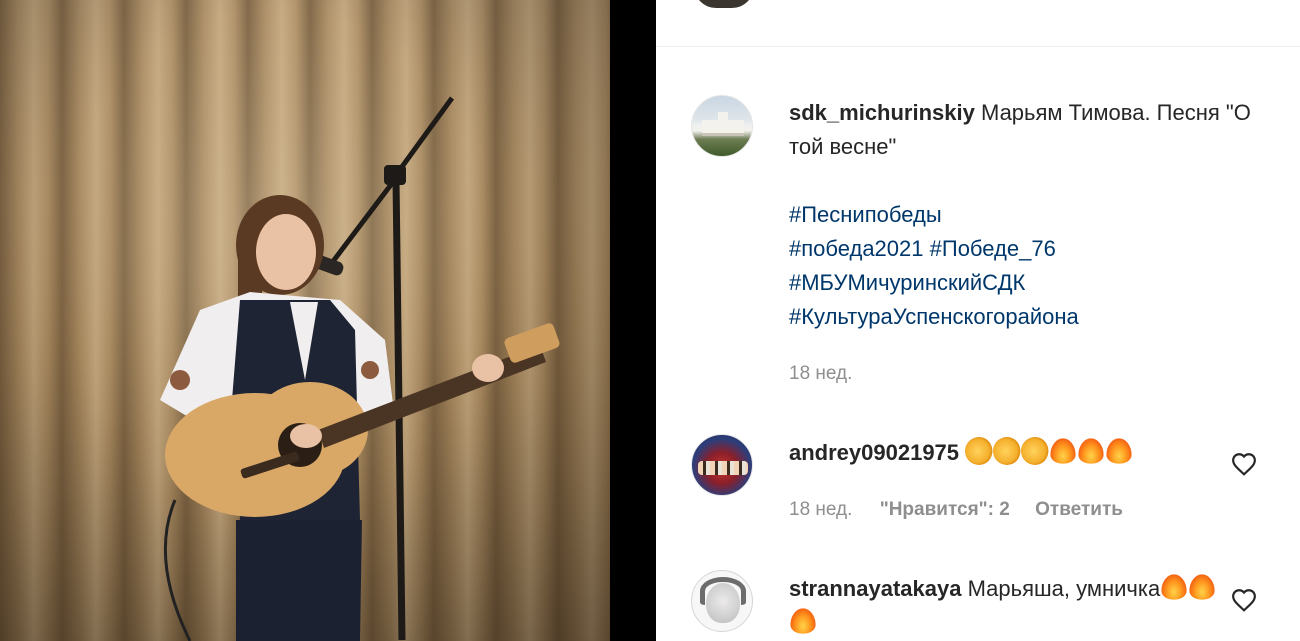 The width and height of the screenshot is (1300, 641). What do you see at coordinates (1029, 215) in the screenshot?
I see `hashtag-link: #Песнипобеды` at bounding box center [1029, 215].